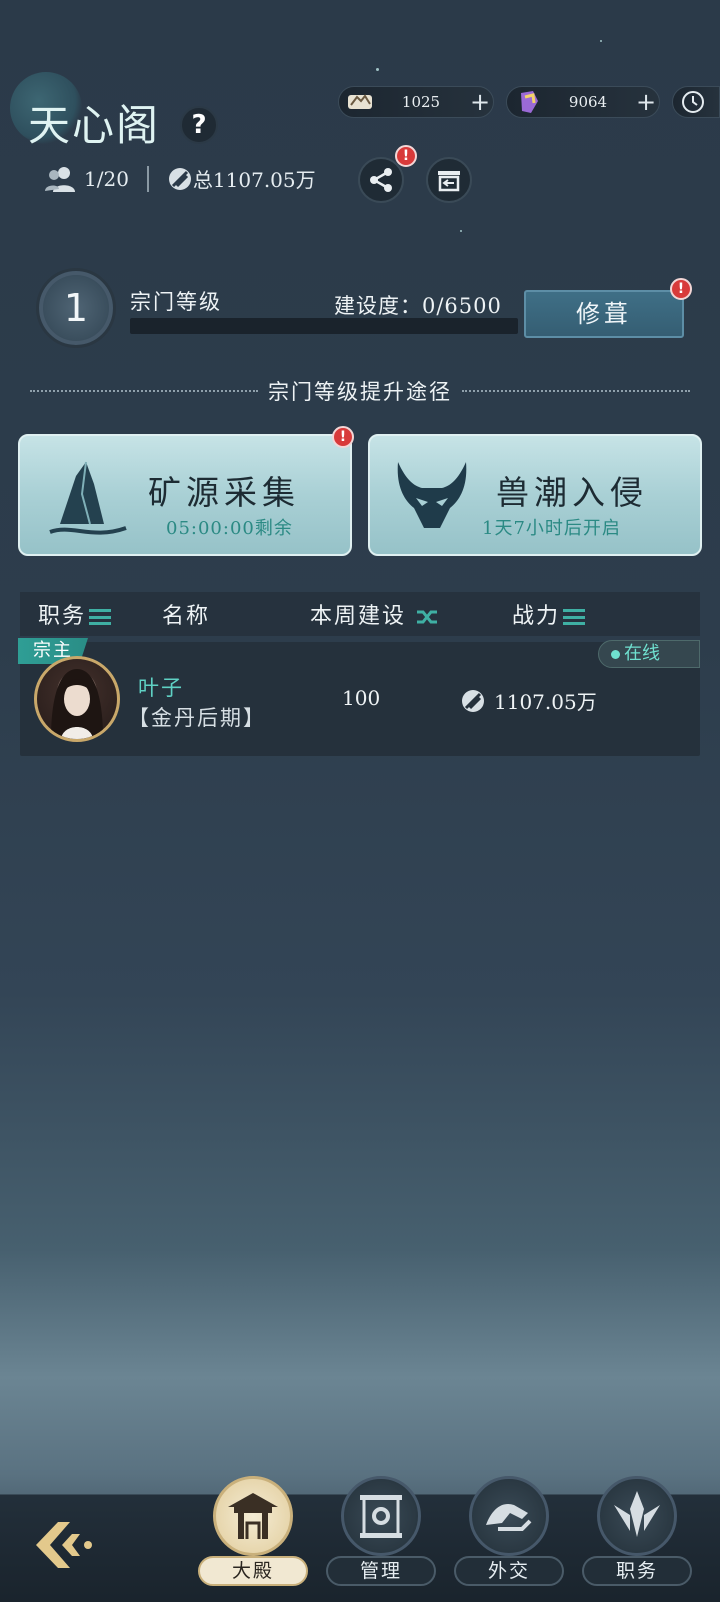  I want to click on online-status: 在线, so click(649, 654).